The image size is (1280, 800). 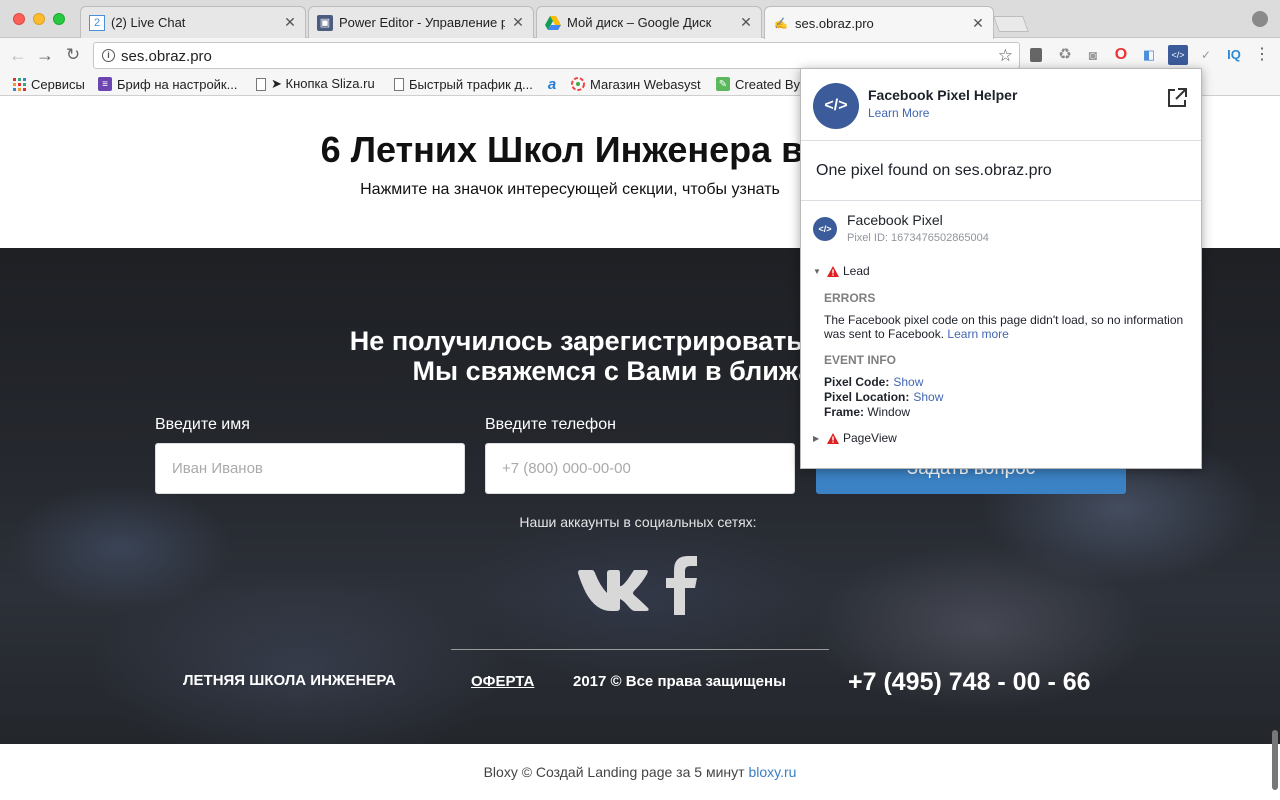 What do you see at coordinates (45, 55) in the screenshot?
I see `forward-arrow-icon: →` at bounding box center [45, 55].